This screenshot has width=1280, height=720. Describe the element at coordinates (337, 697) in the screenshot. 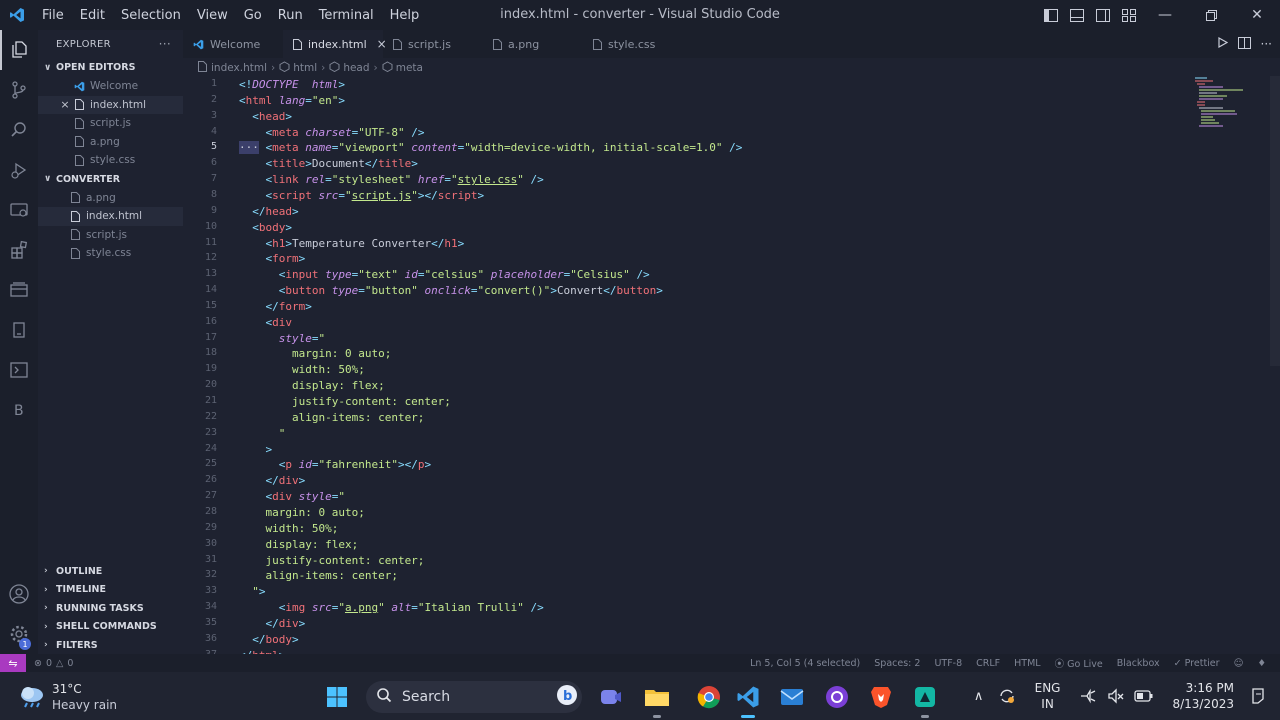

I see `start-button` at that location.